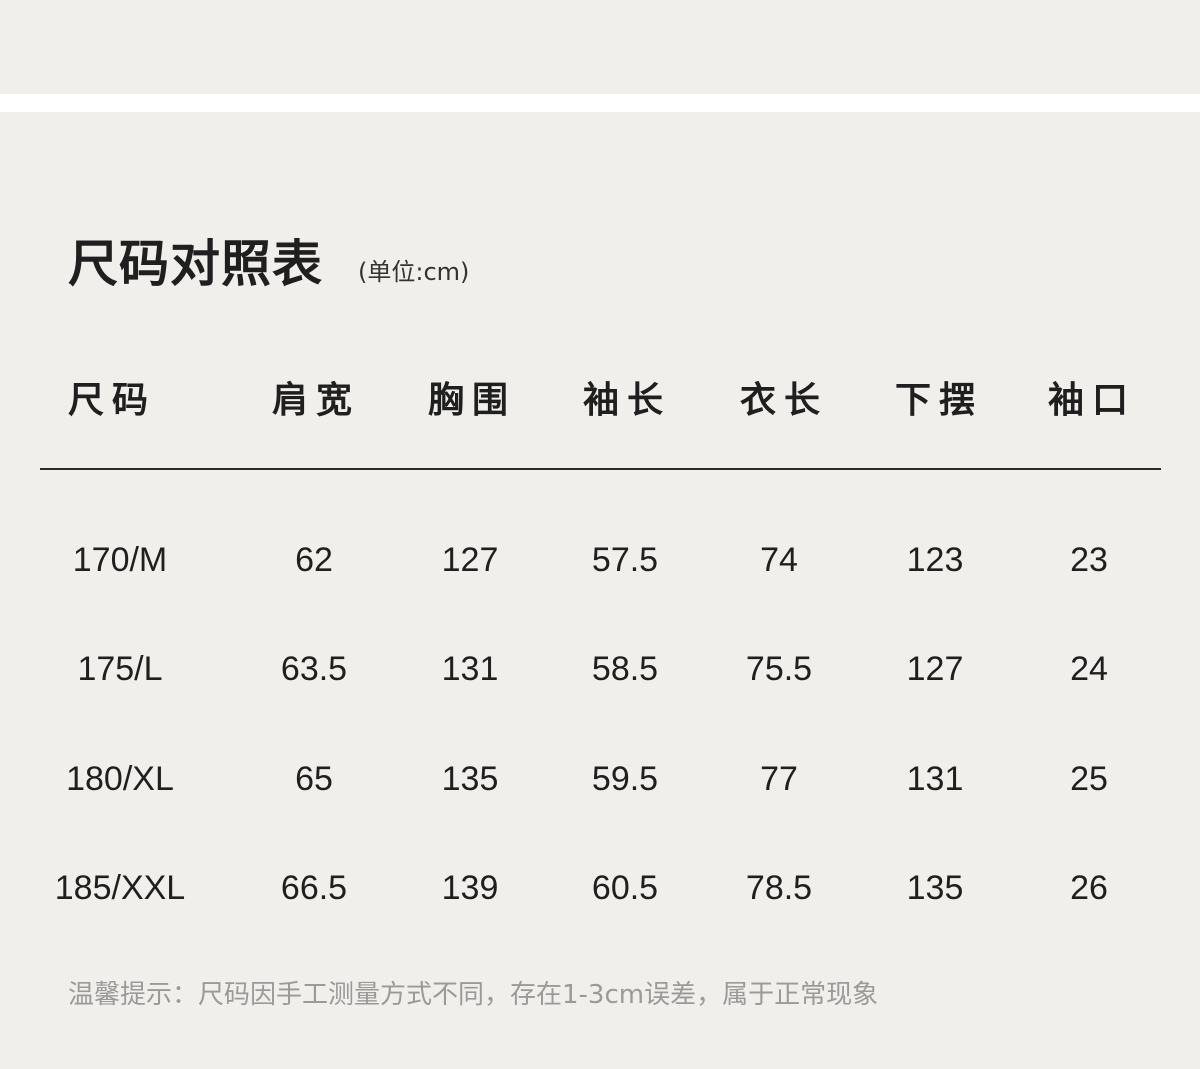 The width and height of the screenshot is (1200, 1069). What do you see at coordinates (625, 669) in the screenshot?
I see `table-cell: 58.5` at bounding box center [625, 669].